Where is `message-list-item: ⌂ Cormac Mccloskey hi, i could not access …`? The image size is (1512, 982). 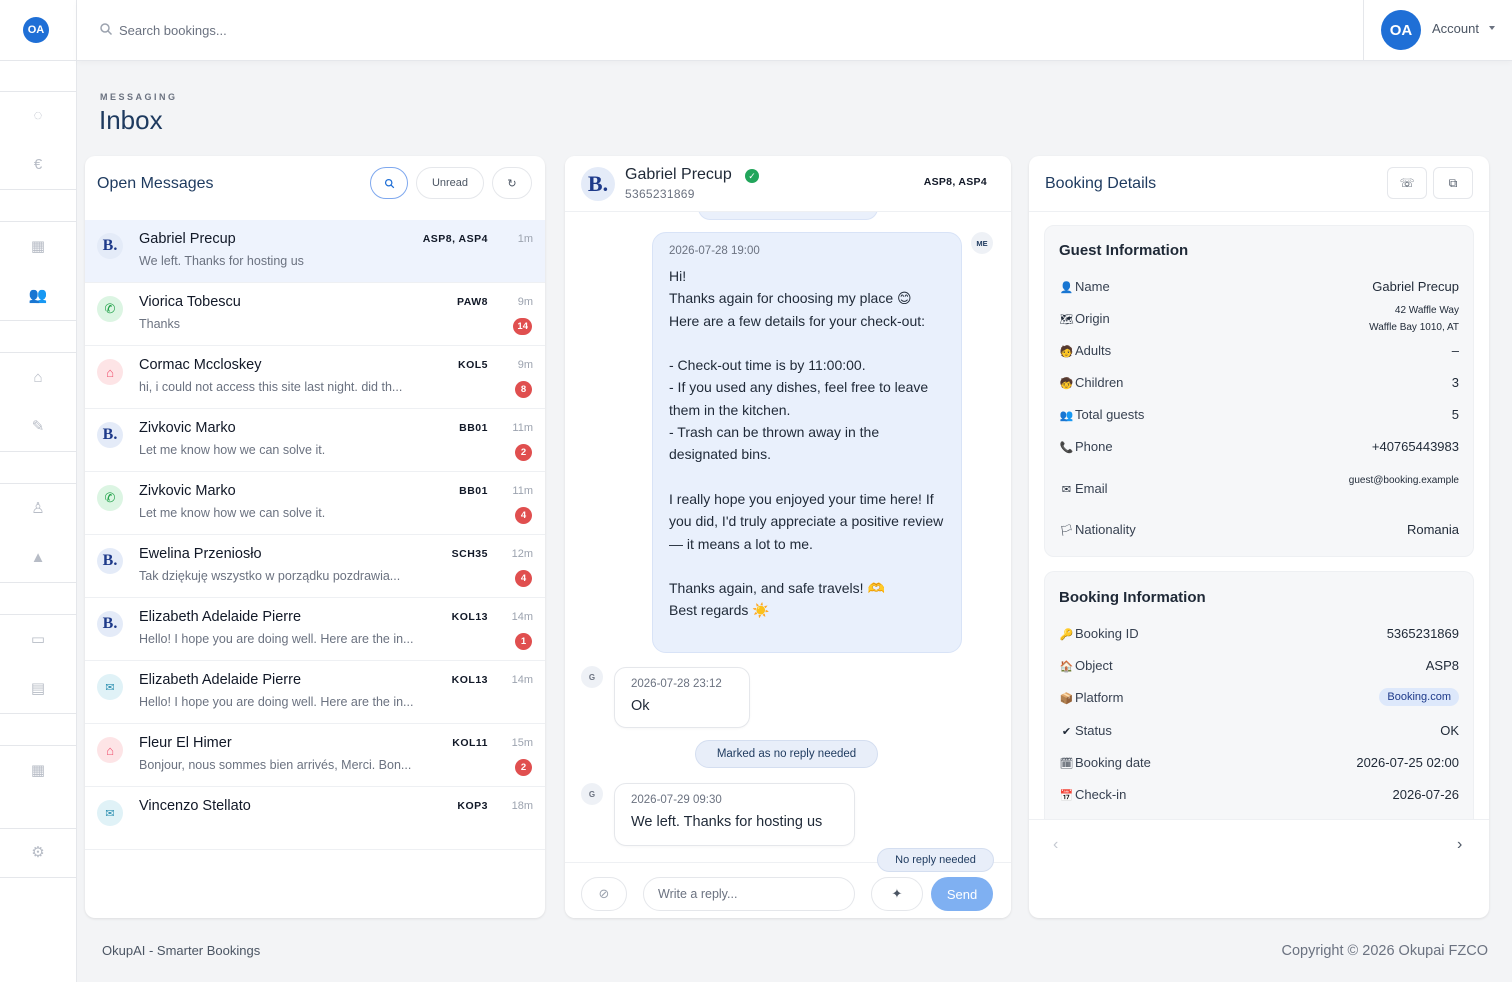 message-list-item: ⌂ Cormac Mccloskey hi, i could not access … is located at coordinates (315, 377).